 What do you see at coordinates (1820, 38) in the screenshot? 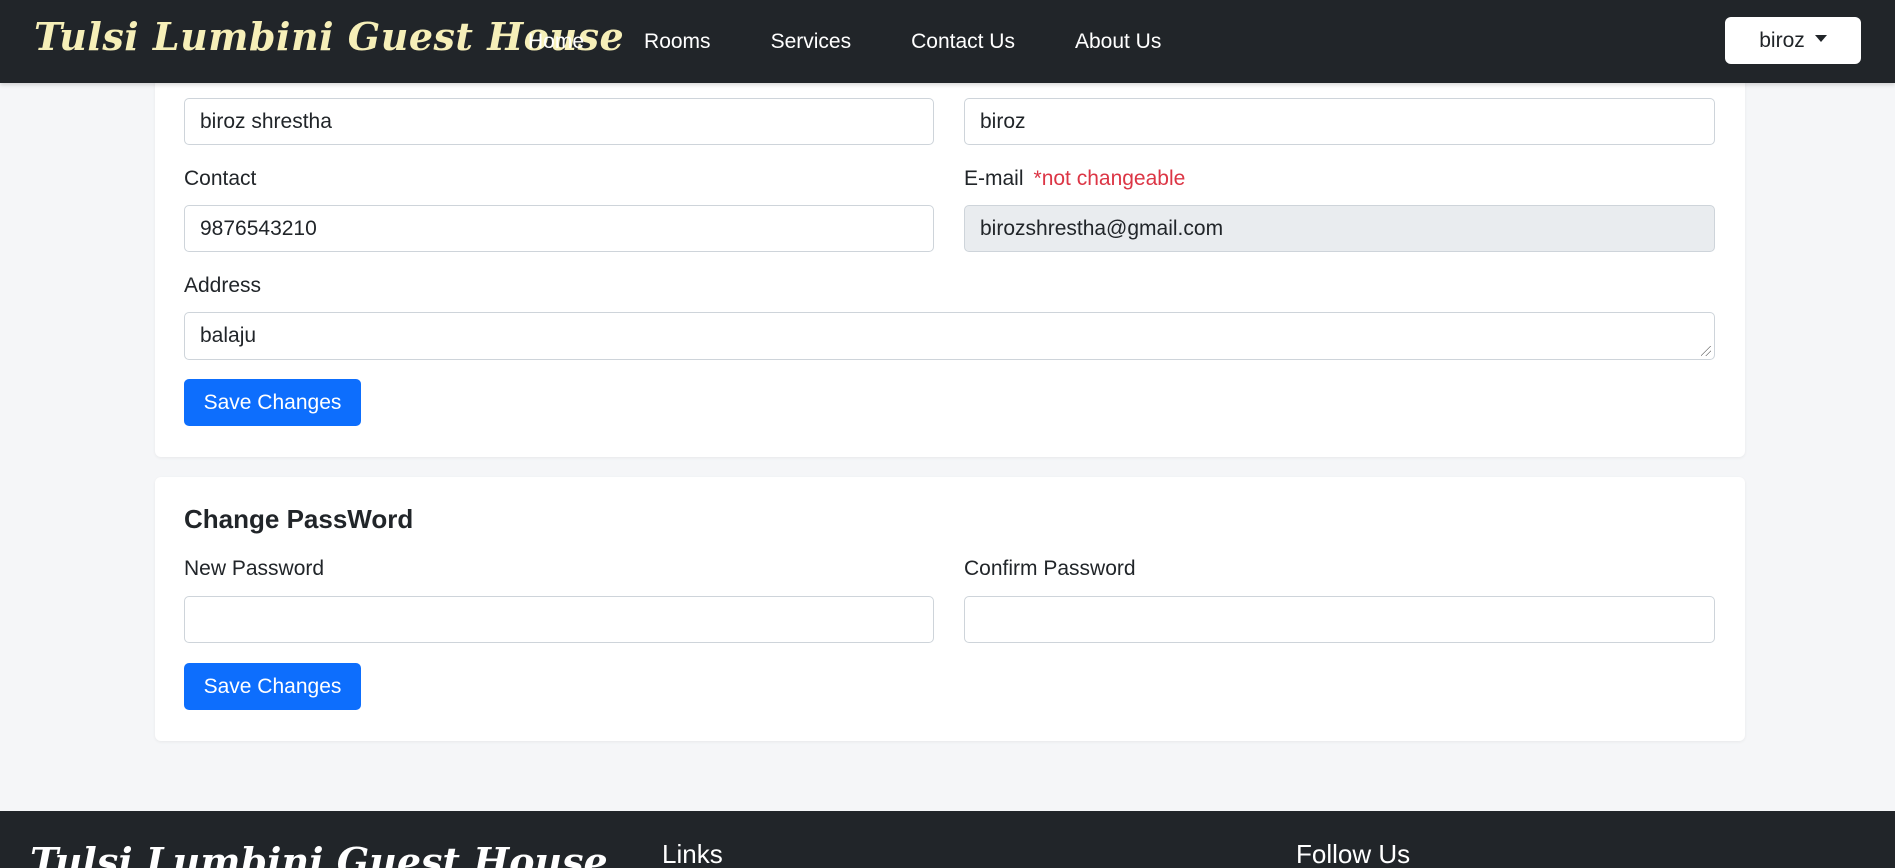
I see `caret-down-icon` at bounding box center [1820, 38].